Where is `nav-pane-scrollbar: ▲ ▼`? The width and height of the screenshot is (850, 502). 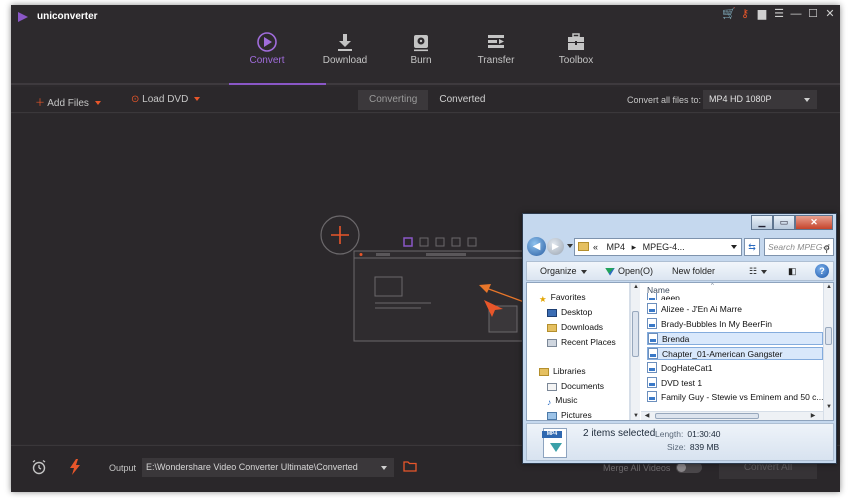 nav-pane-scrollbar: ▲ ▼ is located at coordinates (635, 351).